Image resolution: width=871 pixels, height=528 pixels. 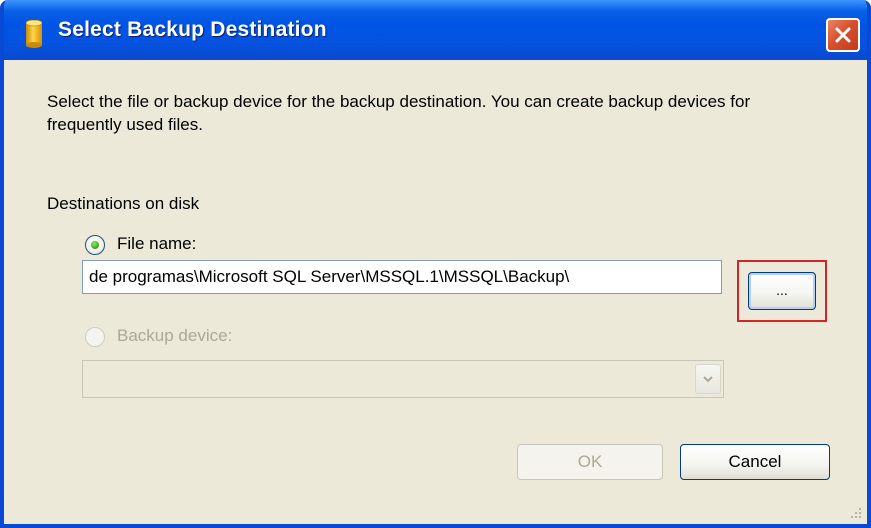 I want to click on chevron-down-icon, so click(x=708, y=379).